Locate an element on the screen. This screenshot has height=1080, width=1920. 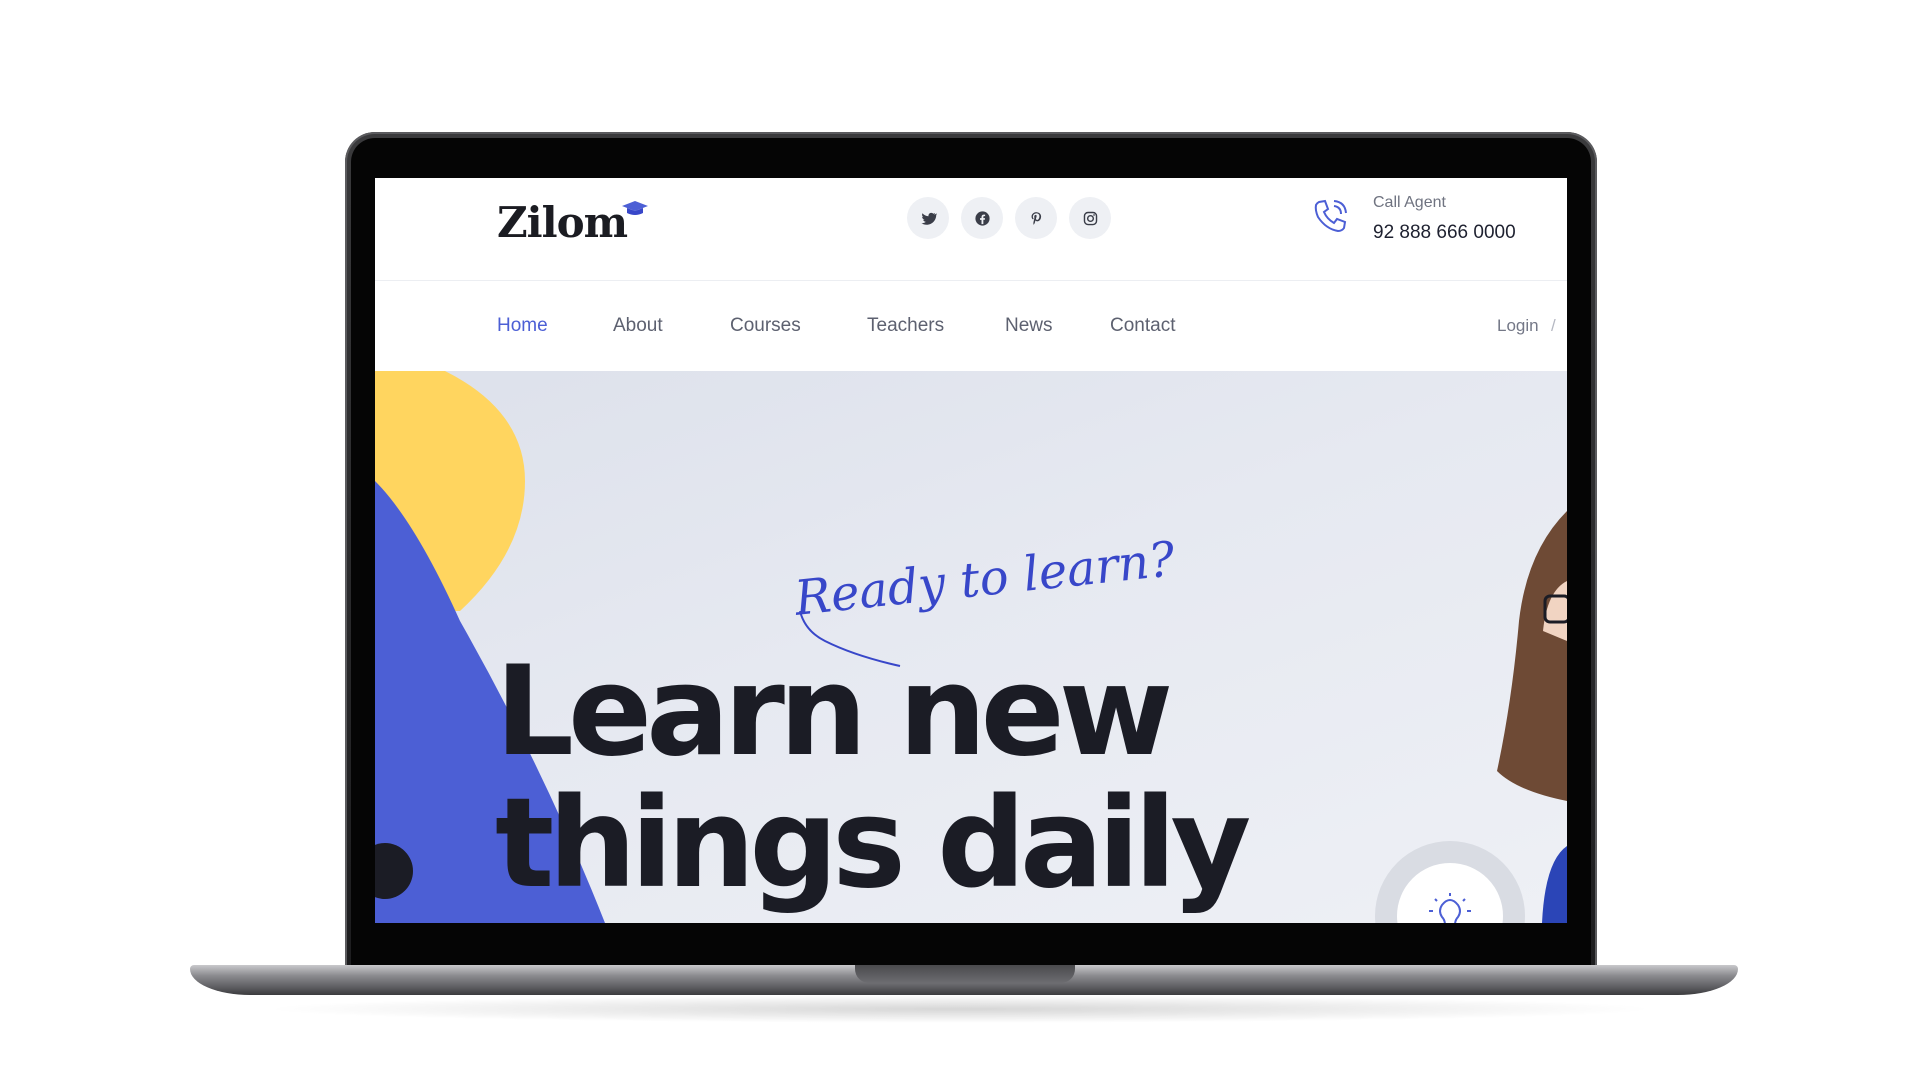
graduation-cap-icon is located at coordinates (635, 208).